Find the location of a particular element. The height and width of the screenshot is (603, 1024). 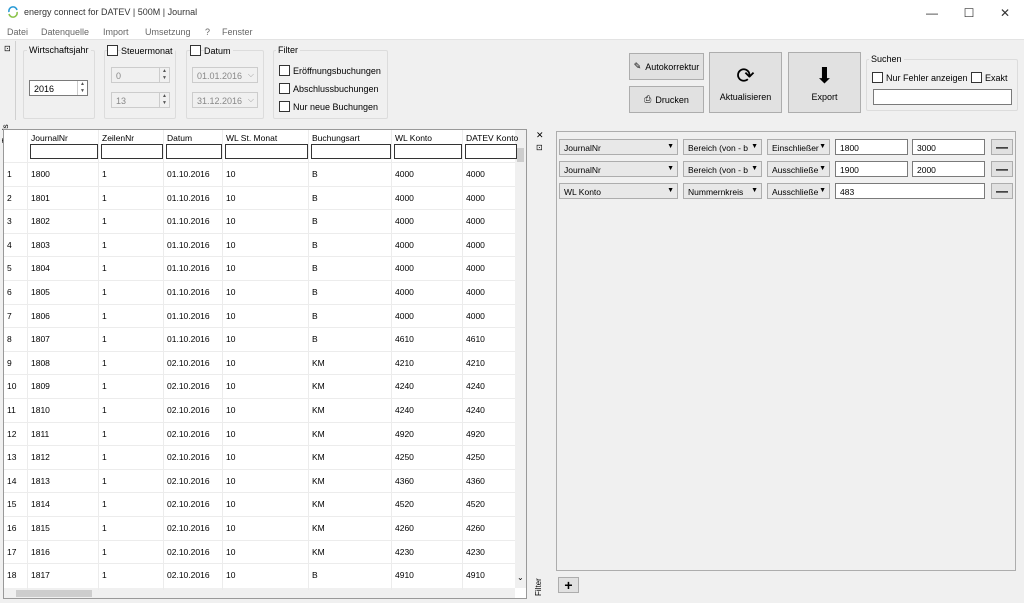

column-divider is located at coordinates (222, 360).